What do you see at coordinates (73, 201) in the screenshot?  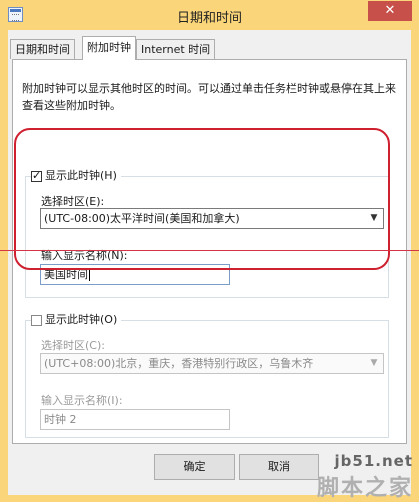 I see `clock1-timezone-label: 选择时区(E):` at bounding box center [73, 201].